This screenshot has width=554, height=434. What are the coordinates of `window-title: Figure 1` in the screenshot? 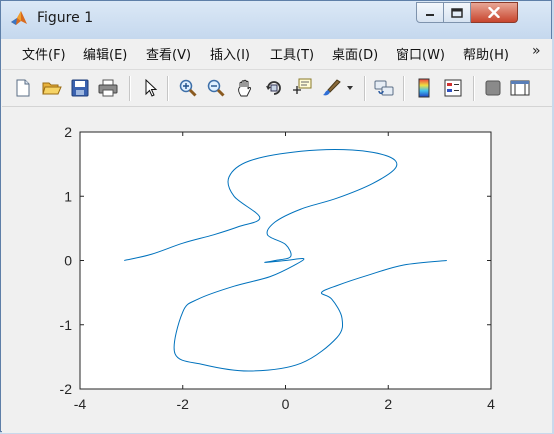 It's located at (65, 18).